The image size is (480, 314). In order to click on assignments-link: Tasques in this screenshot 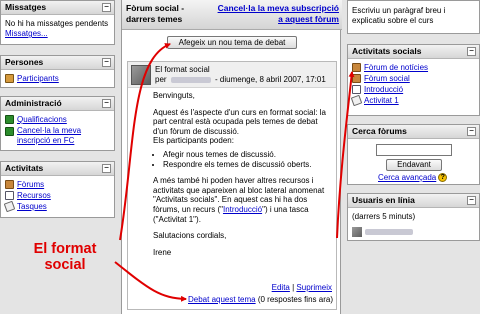, I will do `click(56, 206)`.